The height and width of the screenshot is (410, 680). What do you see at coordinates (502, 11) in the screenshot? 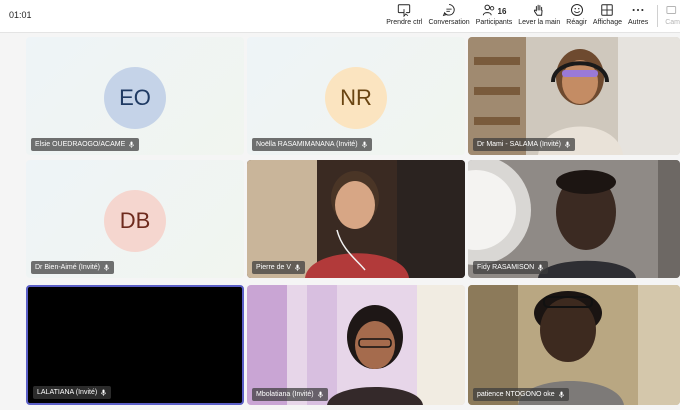
I see `participants-count: 16` at bounding box center [502, 11].